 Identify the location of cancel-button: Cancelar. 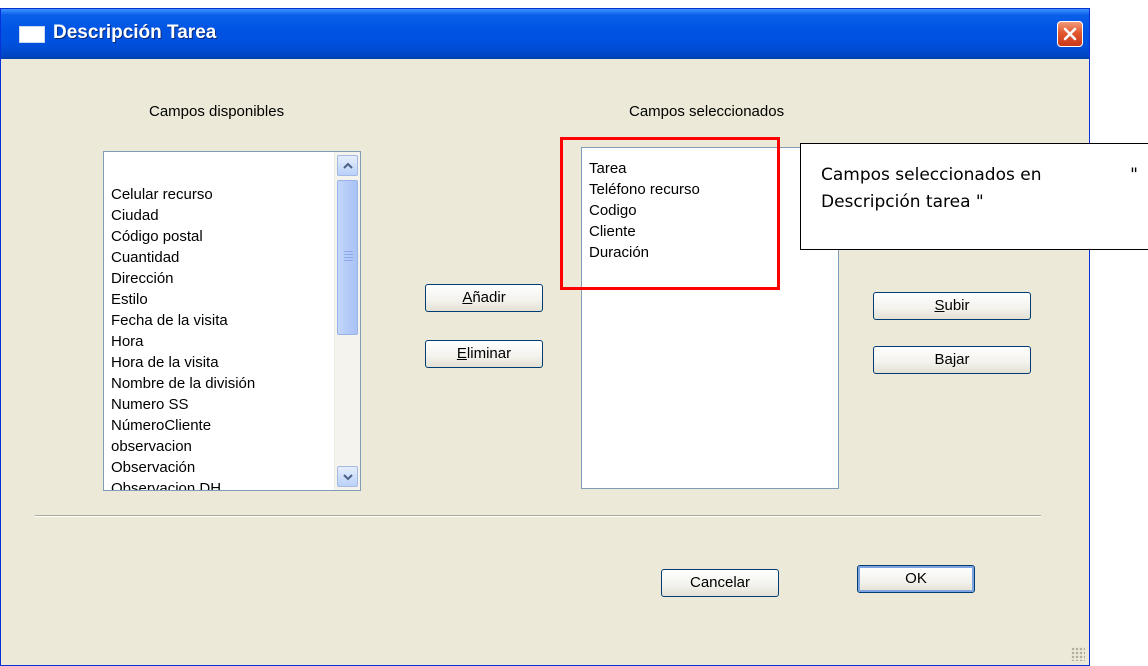
(720, 583).